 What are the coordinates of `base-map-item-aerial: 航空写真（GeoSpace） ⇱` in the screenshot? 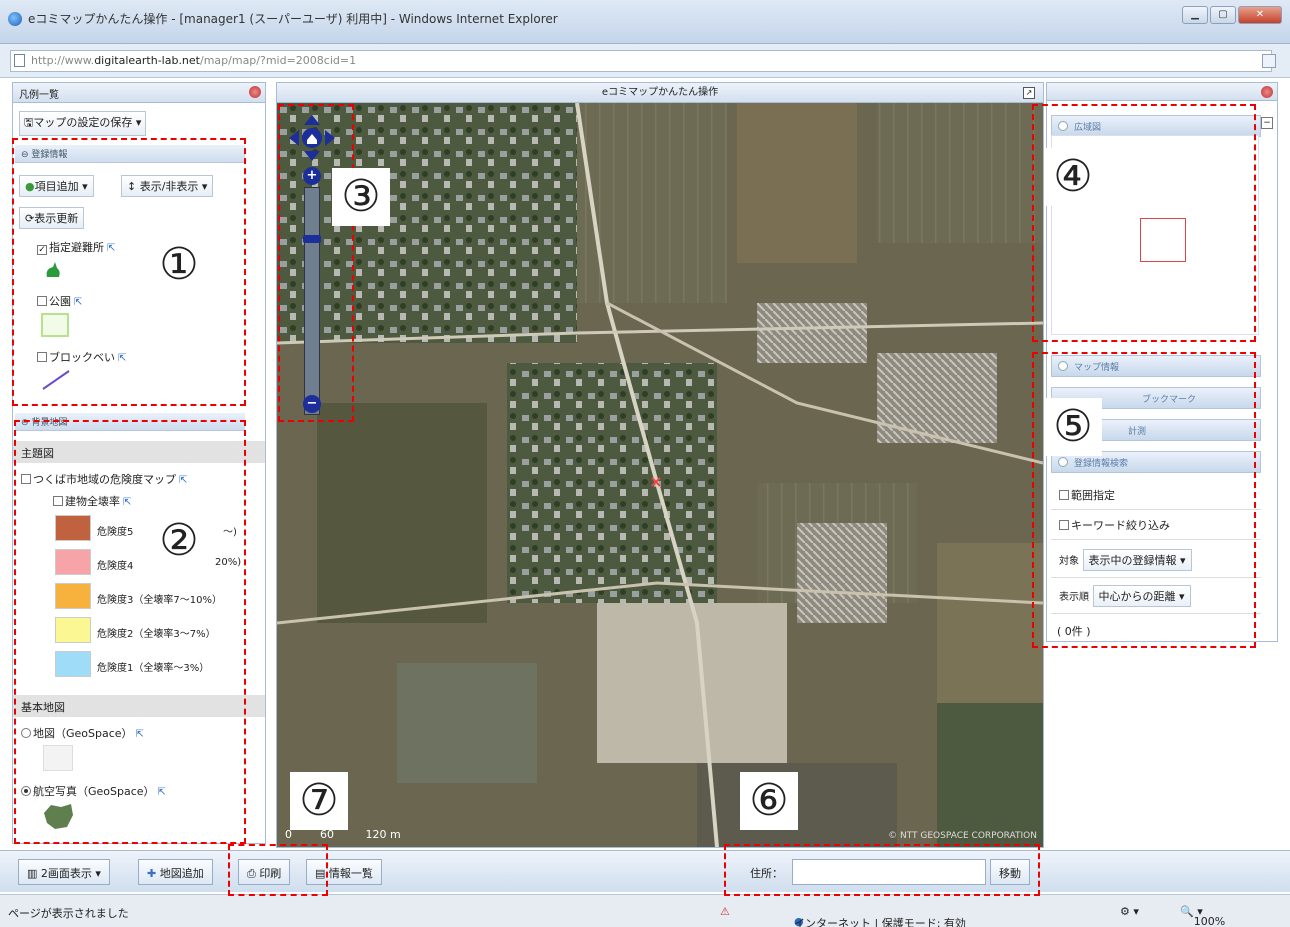 It's located at (93, 791).